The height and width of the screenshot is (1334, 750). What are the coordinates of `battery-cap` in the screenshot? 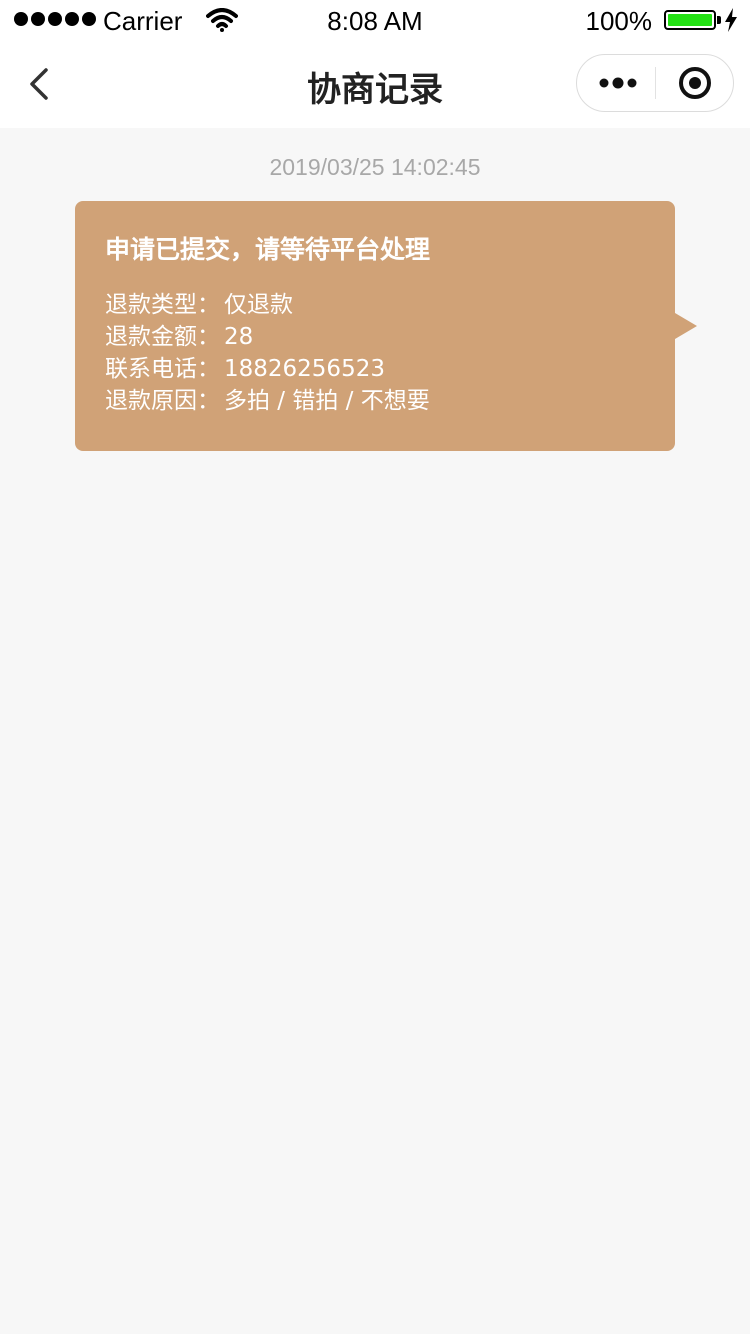 It's located at (719, 20).